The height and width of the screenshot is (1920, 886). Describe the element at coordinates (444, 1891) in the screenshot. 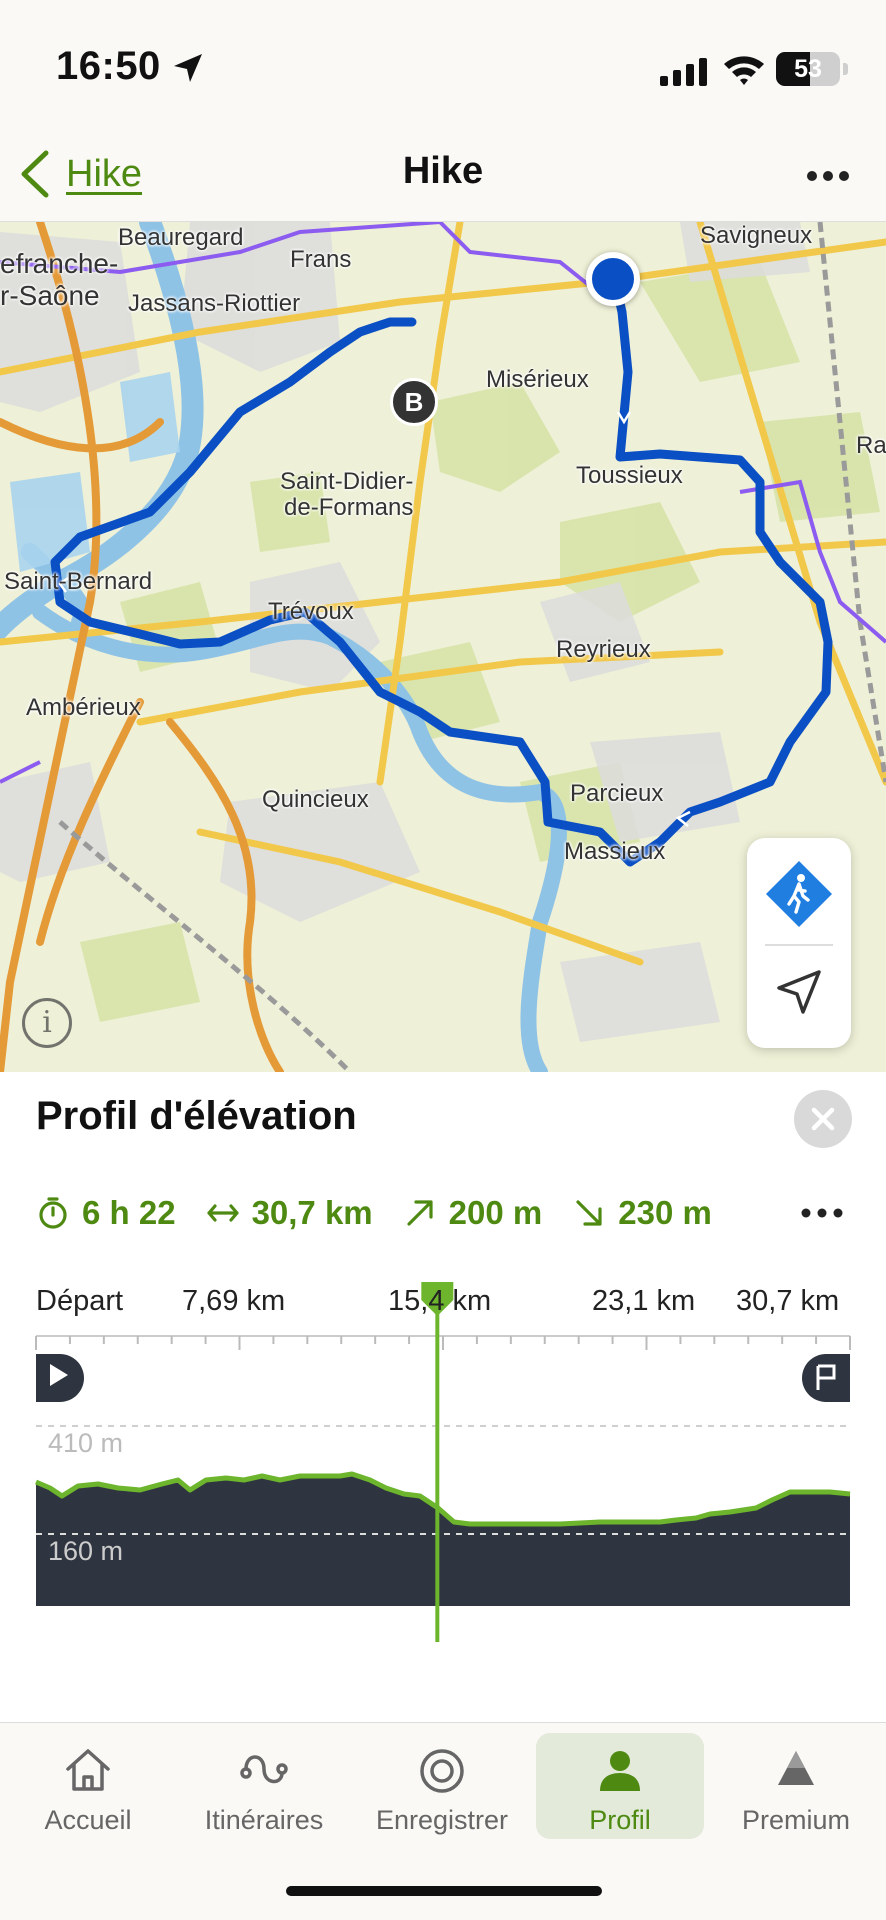

I see `home-indicator` at that location.